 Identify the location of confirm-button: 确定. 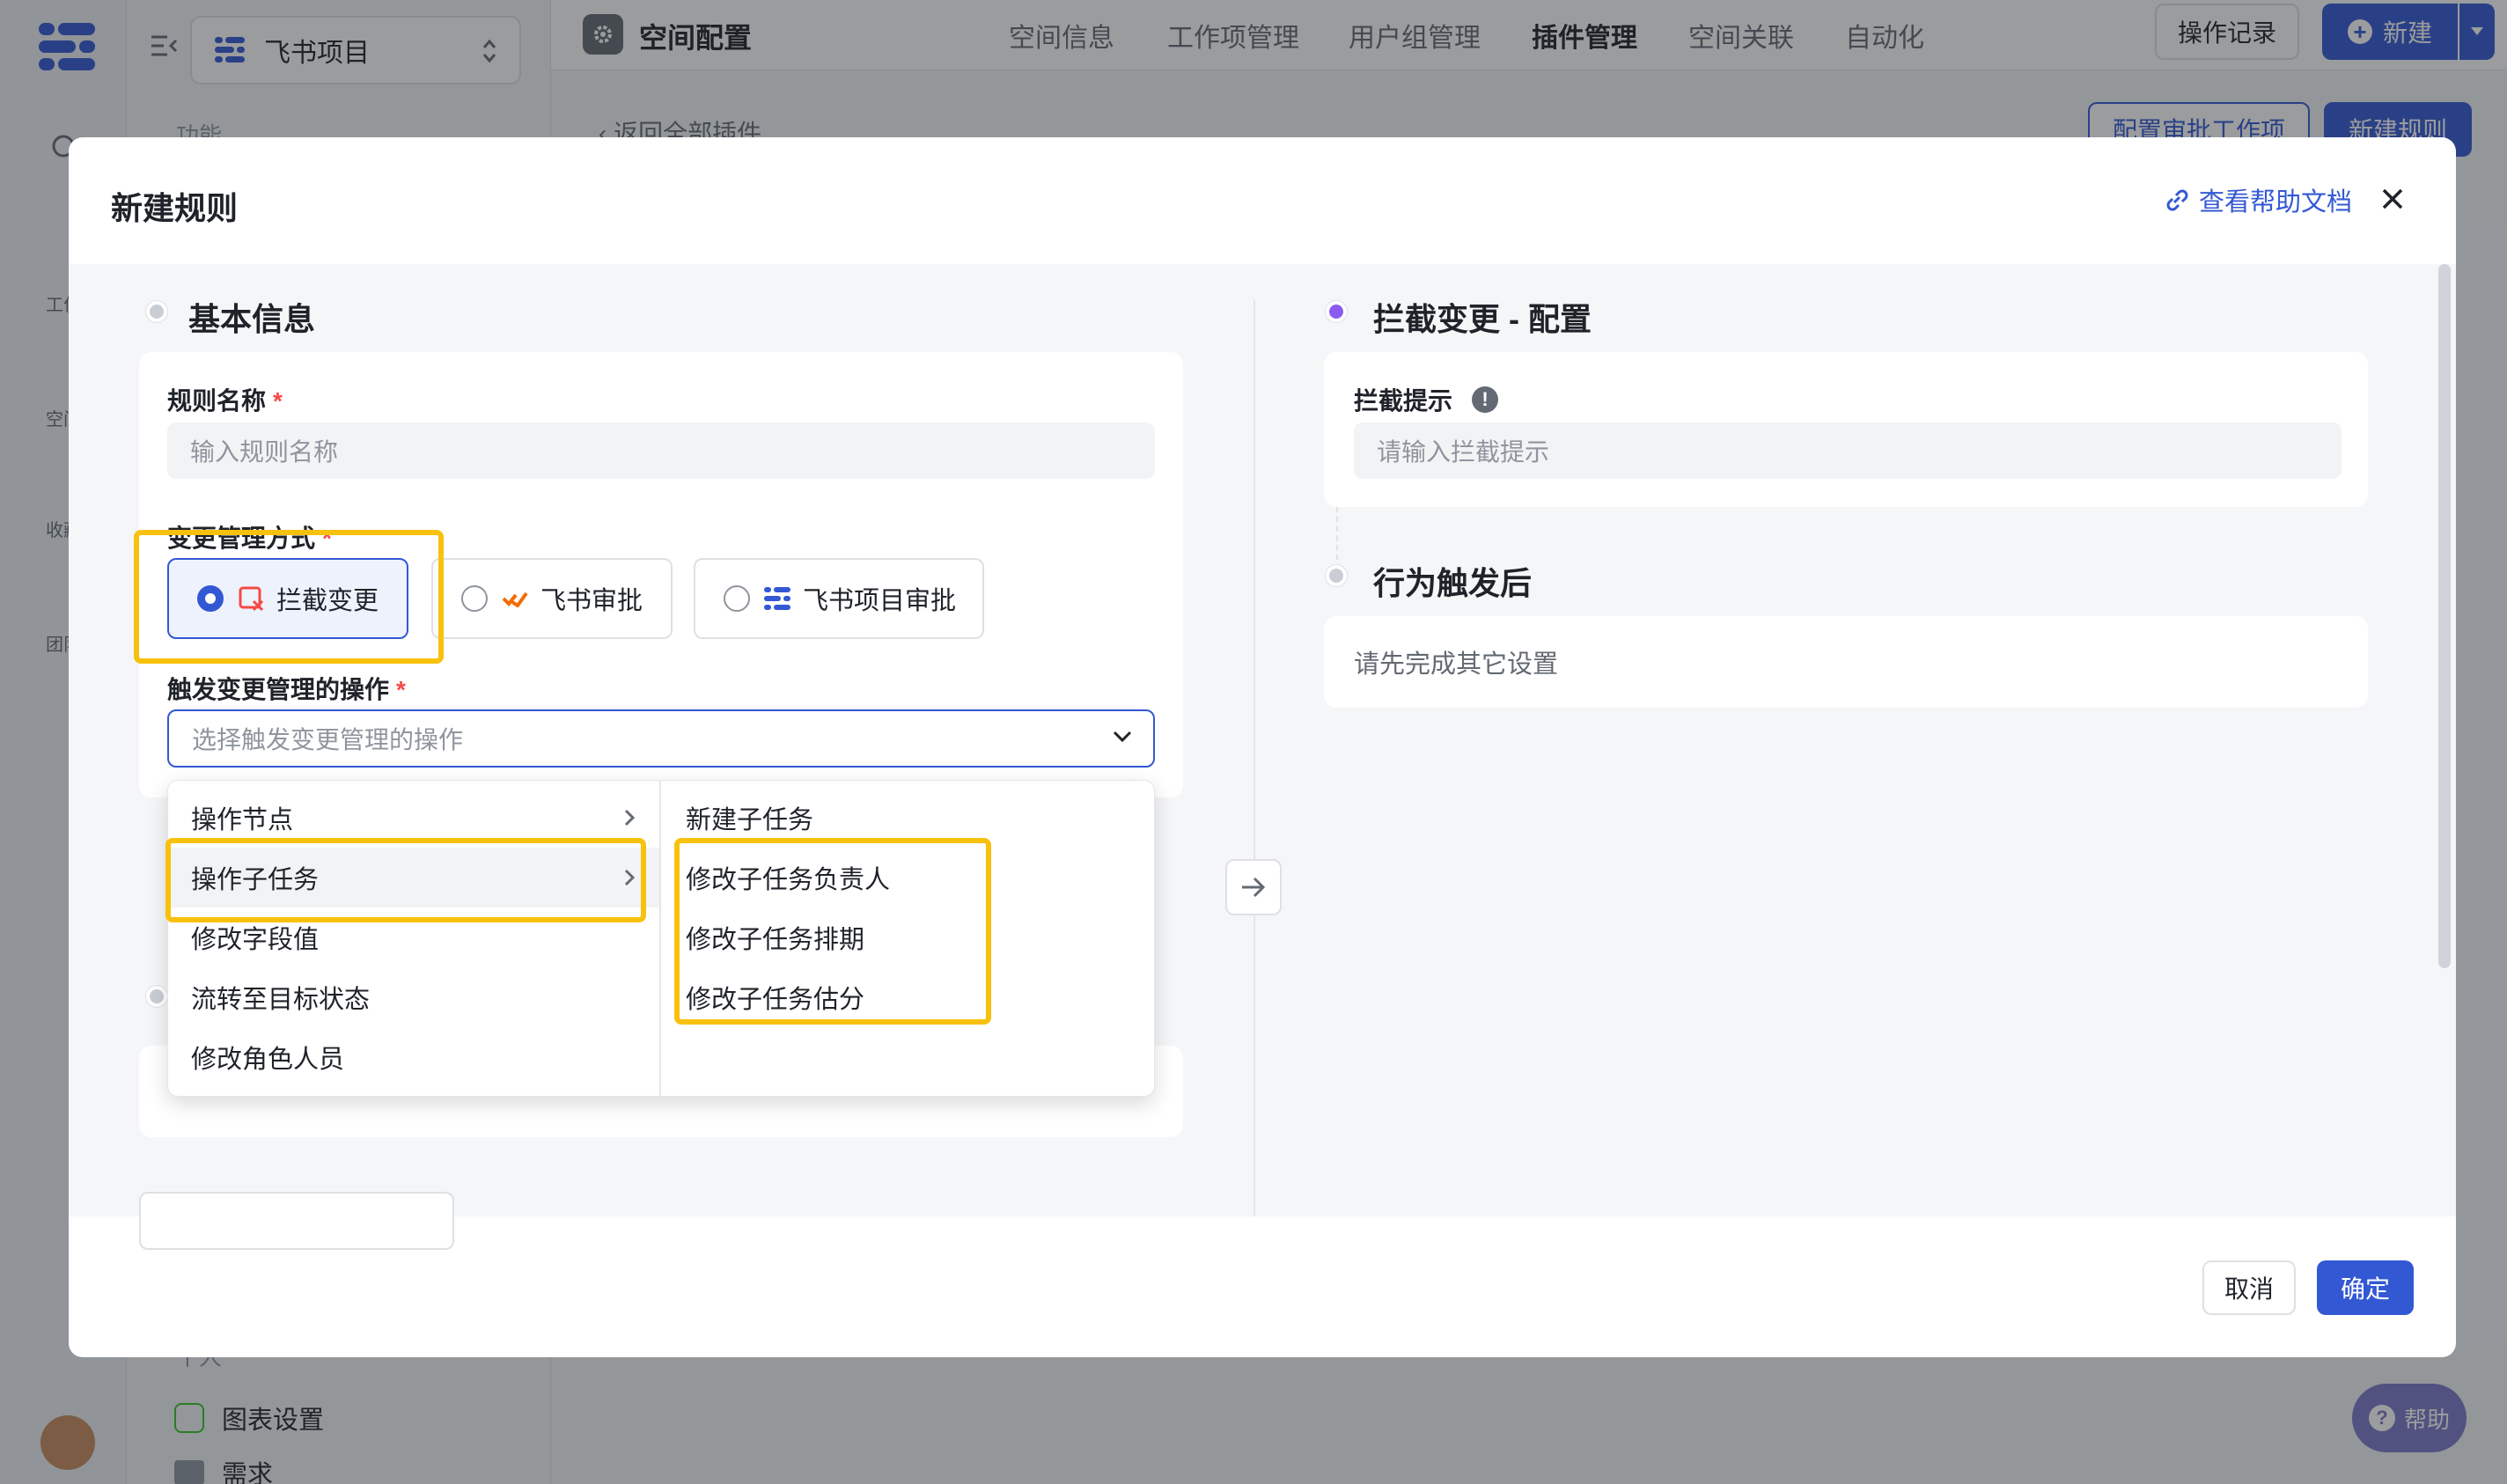
(2365, 1287).